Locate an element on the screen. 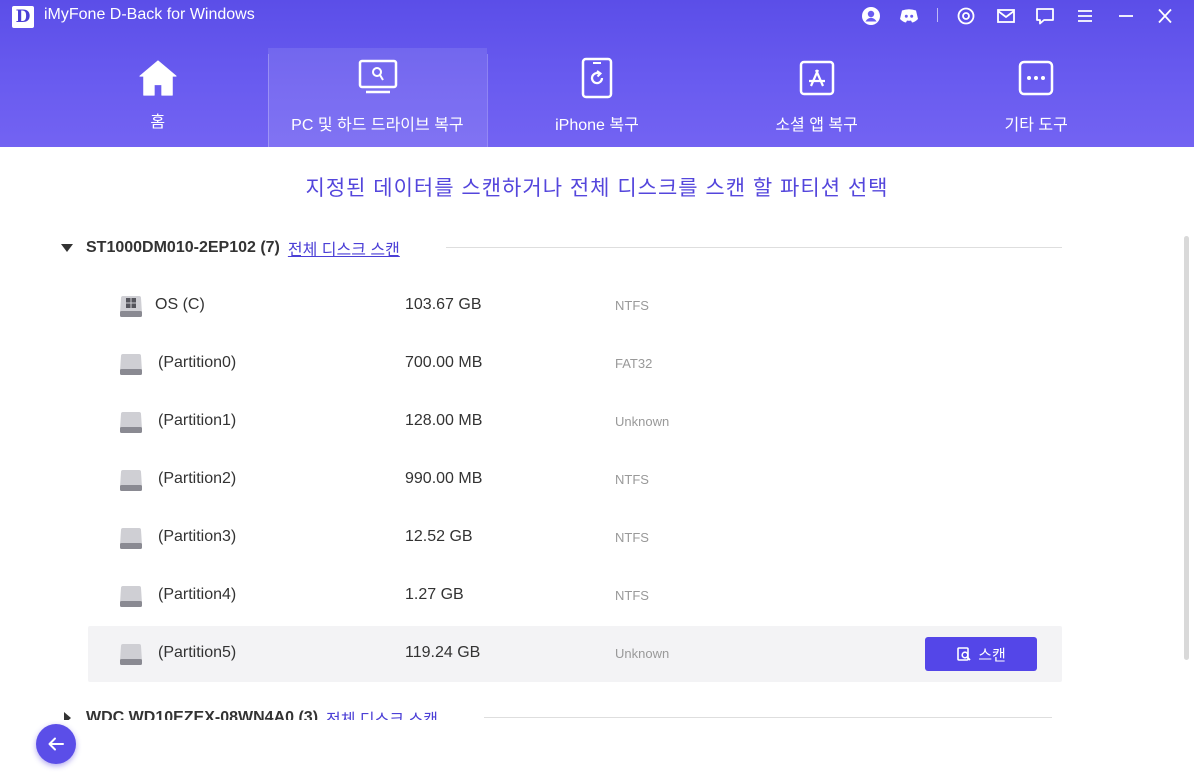 The width and height of the screenshot is (1194, 778). partition-name: (Partition0) is located at coordinates (197, 362).